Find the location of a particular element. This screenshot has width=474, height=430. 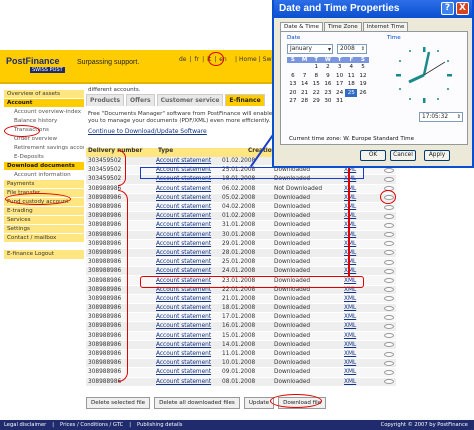

calendar-day: 30 is located at coordinates (328, 101).